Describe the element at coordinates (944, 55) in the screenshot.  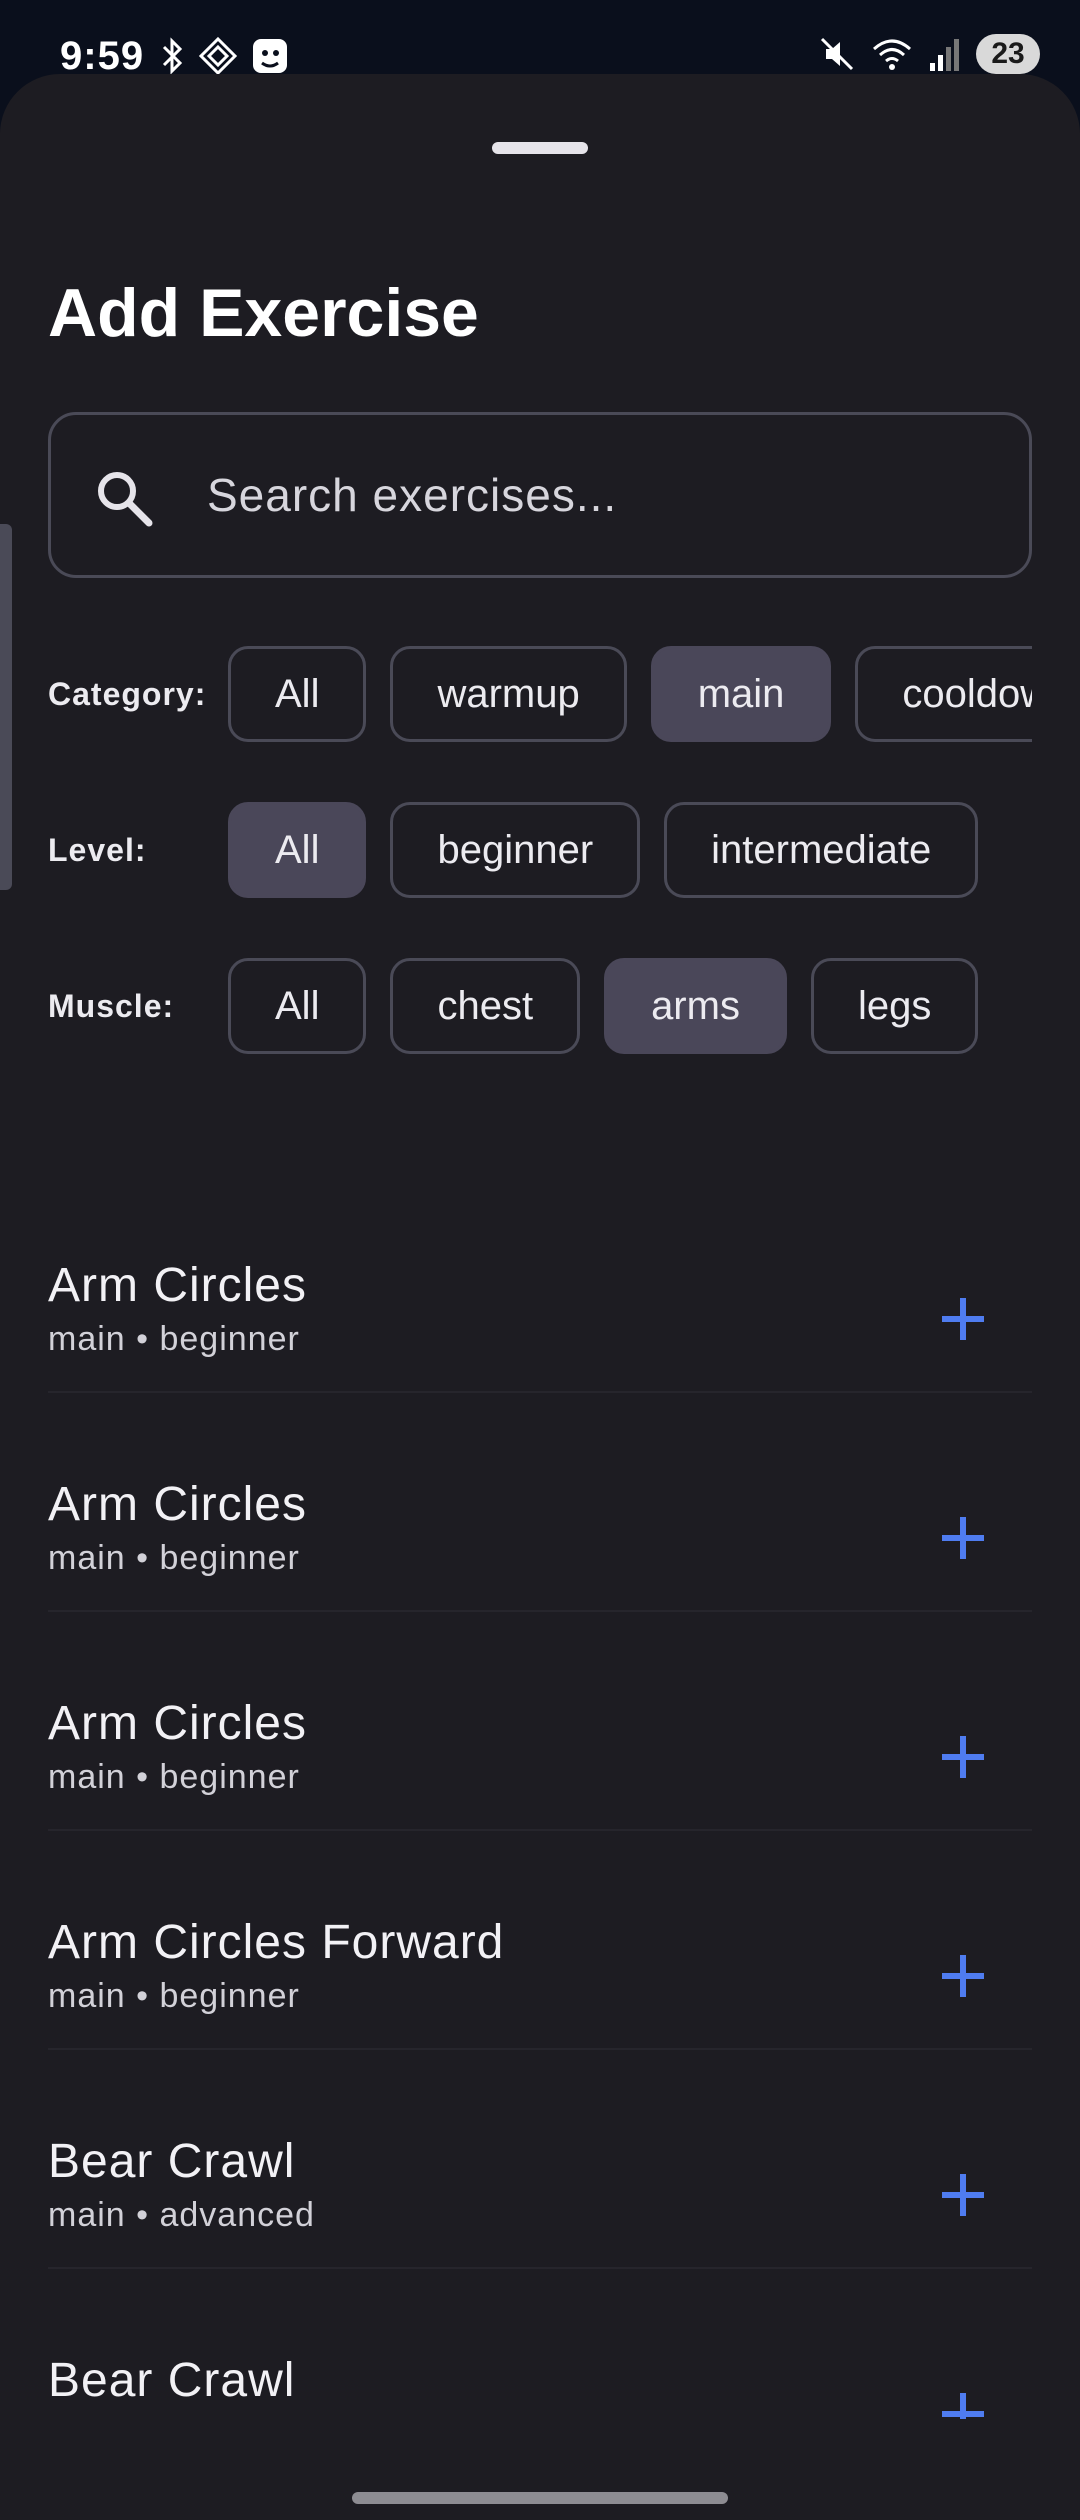
I see `signal-icon` at that location.